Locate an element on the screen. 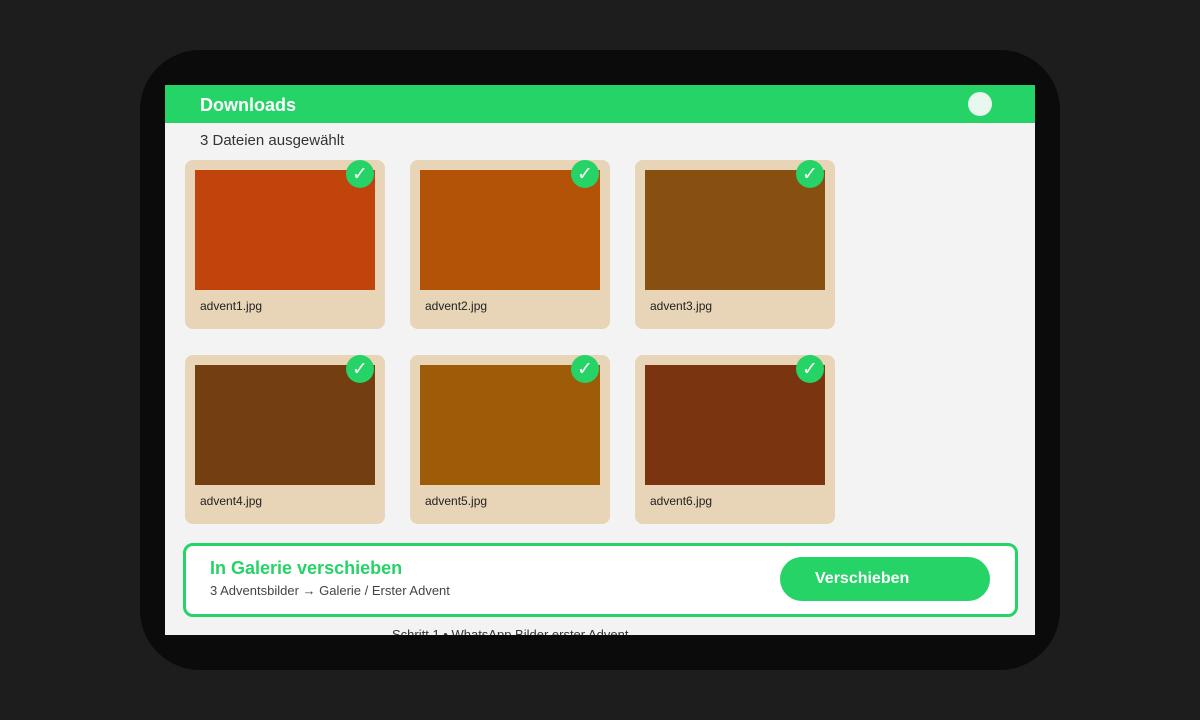  file-card-advent6: advent6.jpg ✓ is located at coordinates (735, 439).